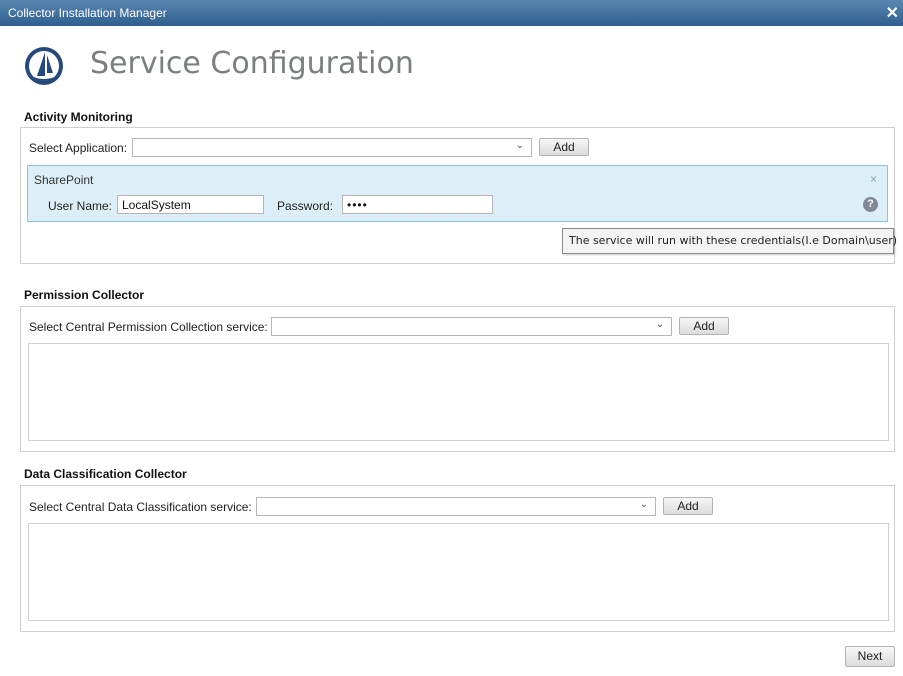 The image size is (903, 676). I want to click on password-label: Password:, so click(305, 206).